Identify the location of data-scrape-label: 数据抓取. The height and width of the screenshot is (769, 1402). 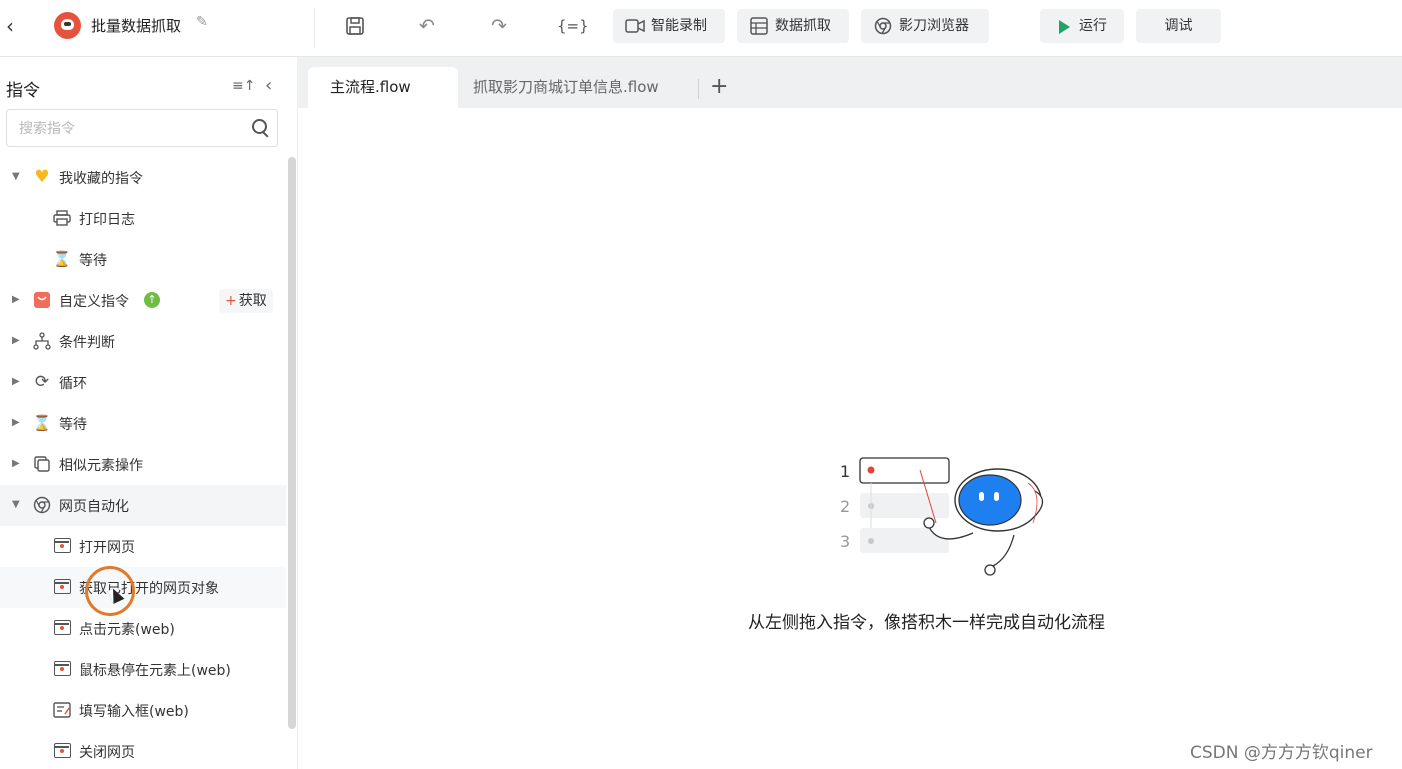
(803, 26).